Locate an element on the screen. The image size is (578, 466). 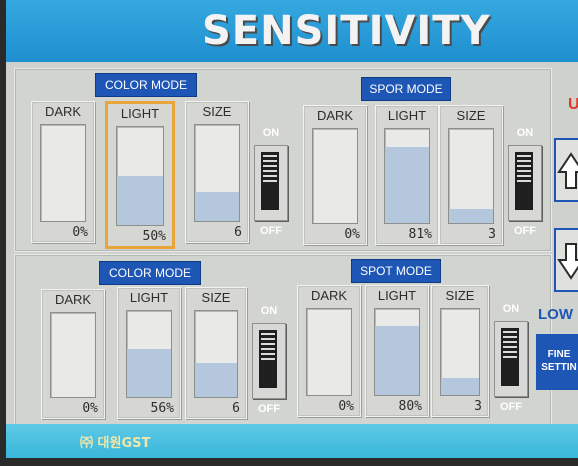
light-card: LIGHT 81% is located at coordinates (407, 175).